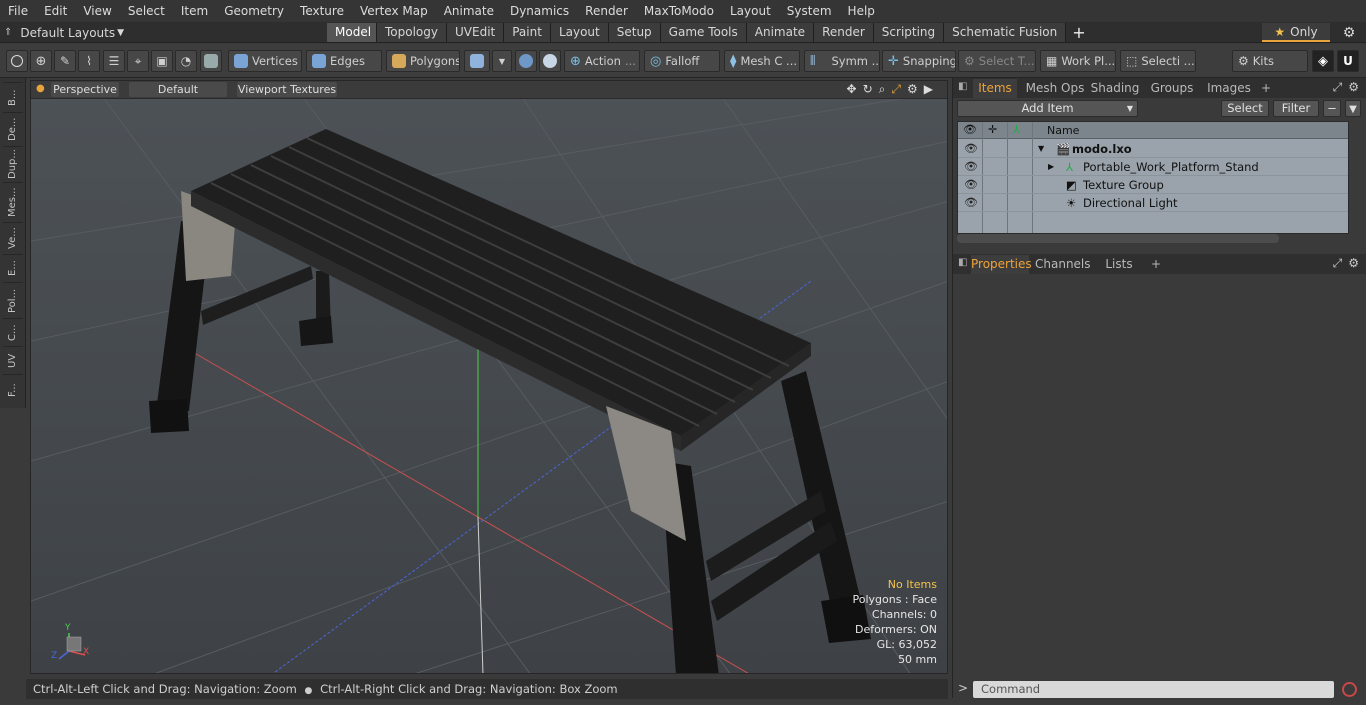 The width and height of the screenshot is (1366, 705). Describe the element at coordinates (85, 89) in the screenshot. I see `perspective-button: Perspective` at that location.